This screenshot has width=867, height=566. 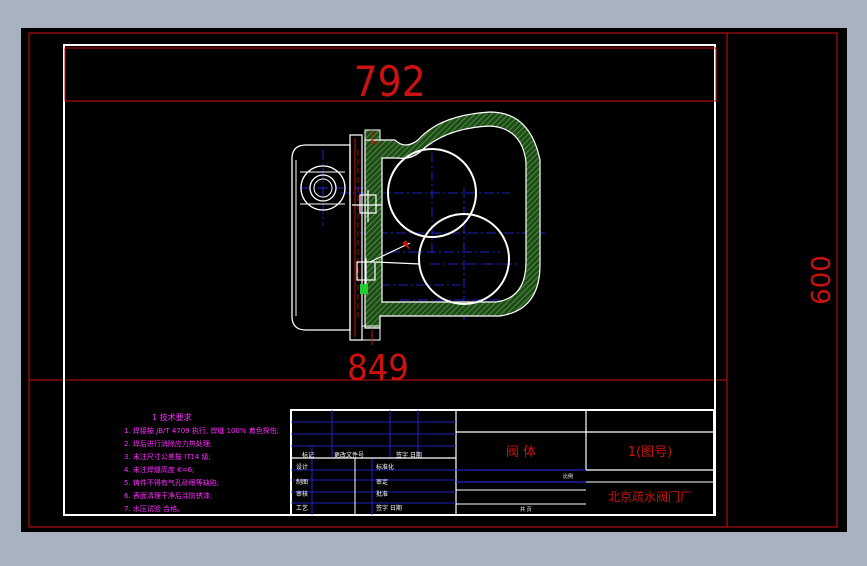 What do you see at coordinates (201, 430) in the screenshot?
I see `note-line: 1. 焊接按 JB/T 4709 执行, 焊缝 100% 着色探伤;` at bounding box center [201, 430].